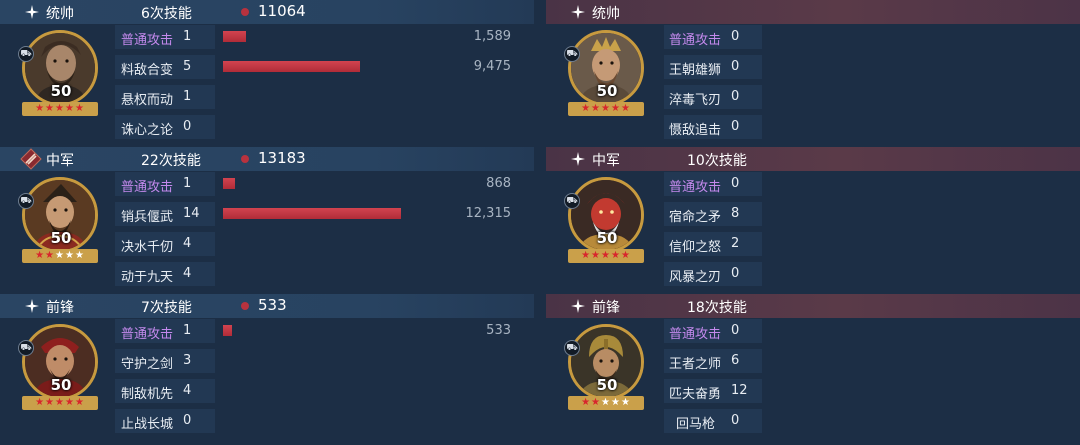 Image resolution: width=1080 pixels, height=445 pixels. Describe the element at coordinates (166, 308) in the screenshot. I see `skill-count: 7次技能` at that location.